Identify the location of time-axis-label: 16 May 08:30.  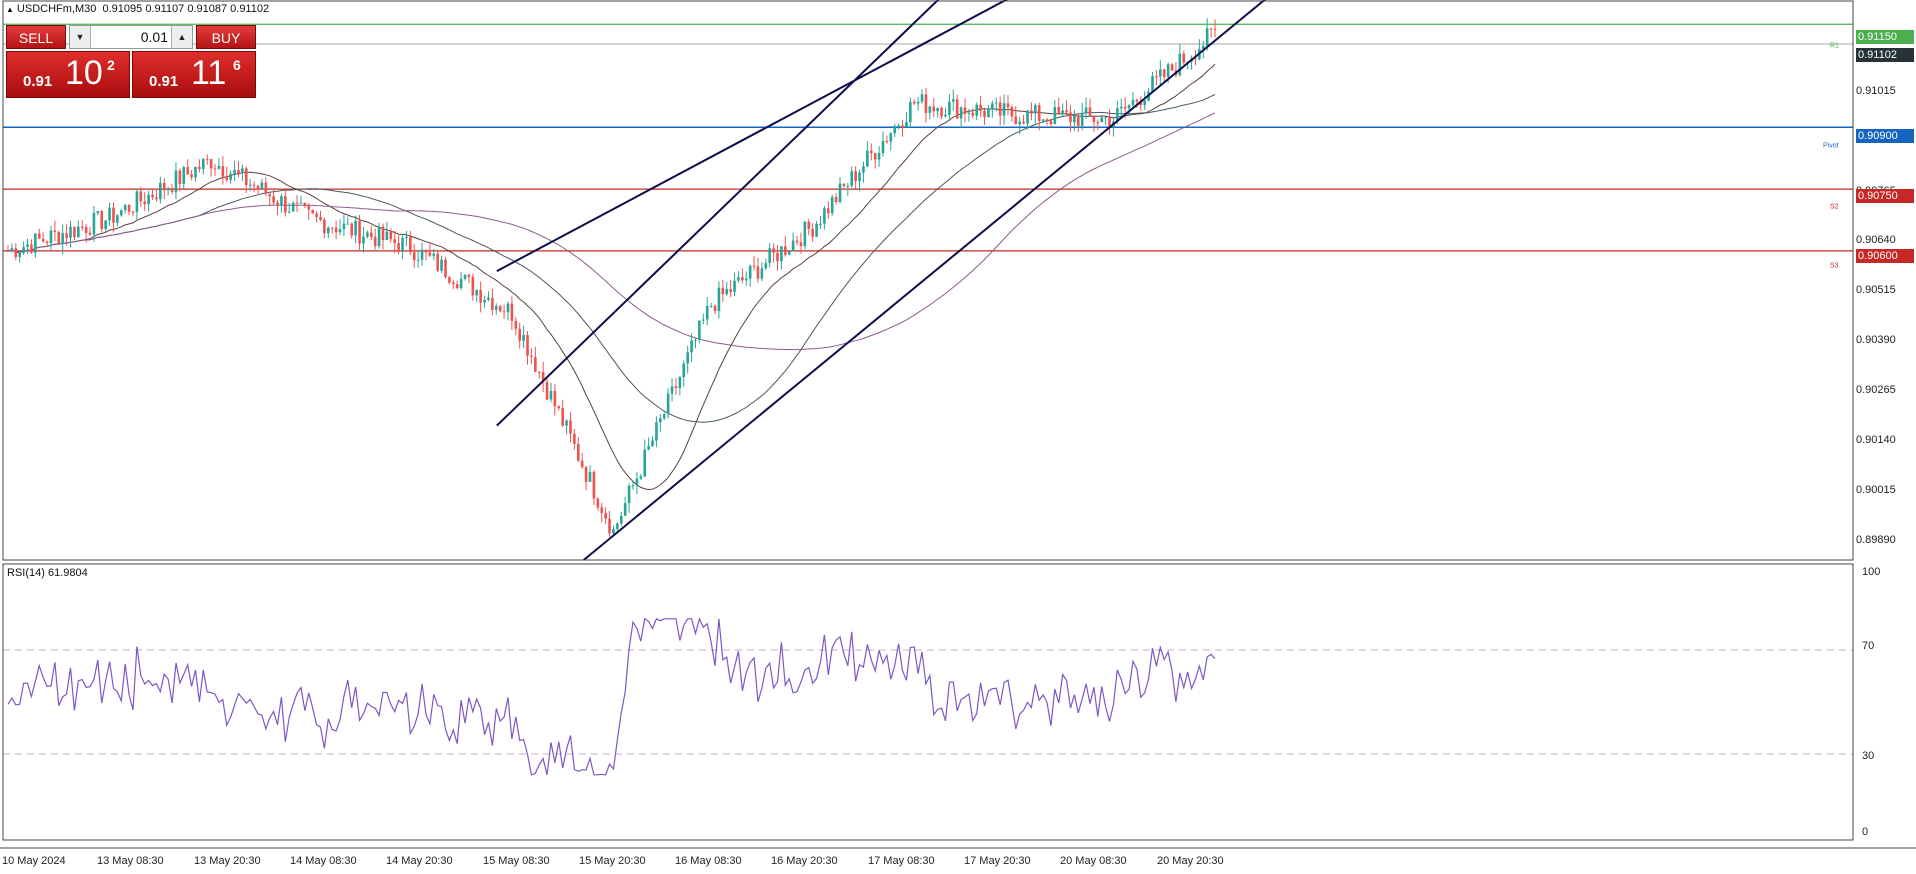
(708, 861).